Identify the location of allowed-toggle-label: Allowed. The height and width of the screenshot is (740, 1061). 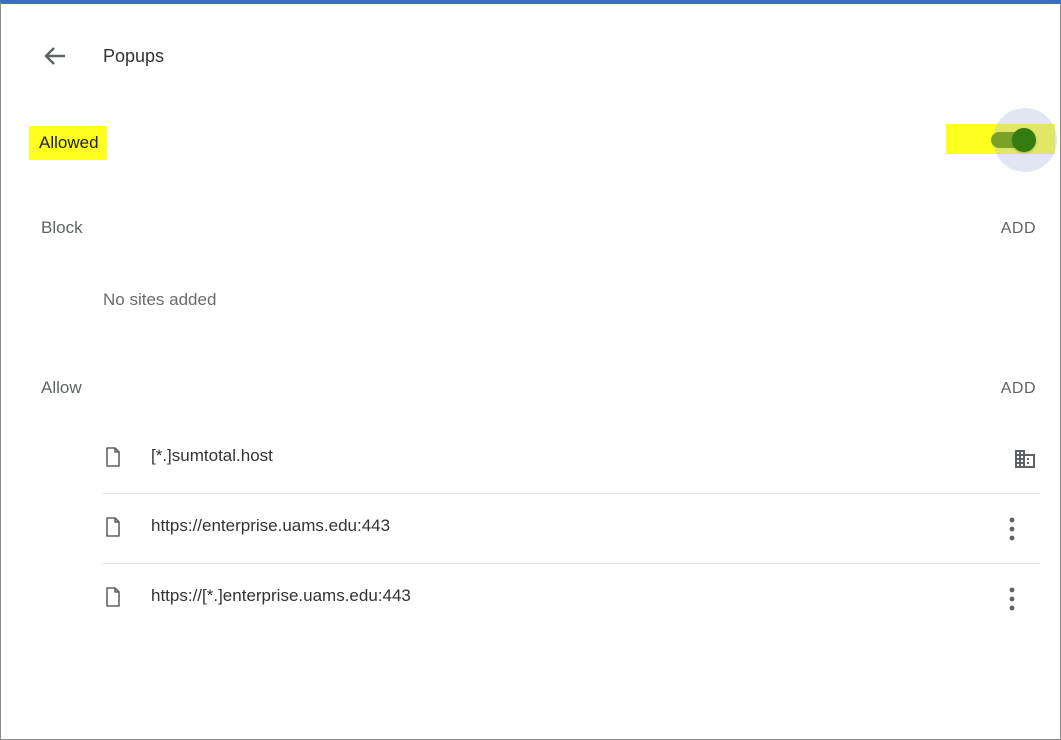
(68, 143).